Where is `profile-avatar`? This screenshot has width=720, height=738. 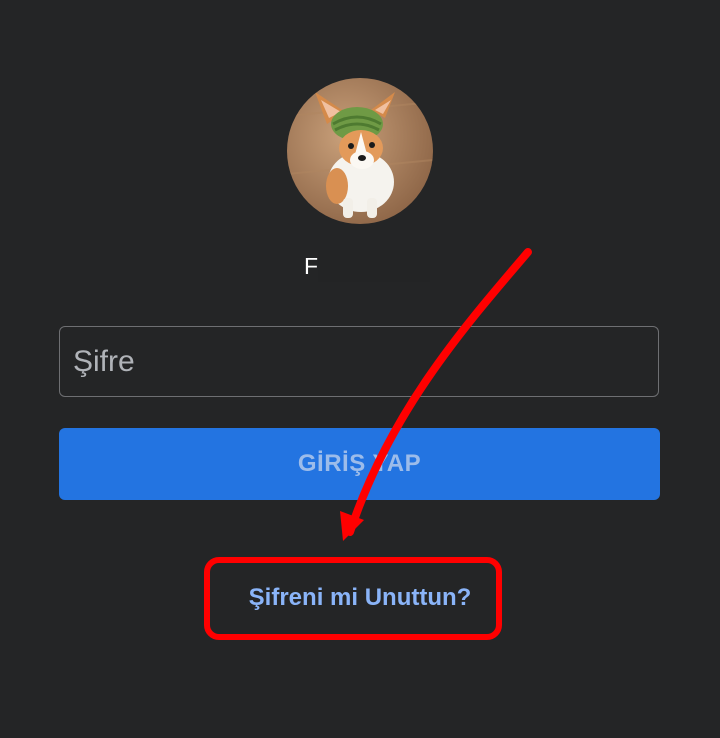
profile-avatar is located at coordinates (360, 151).